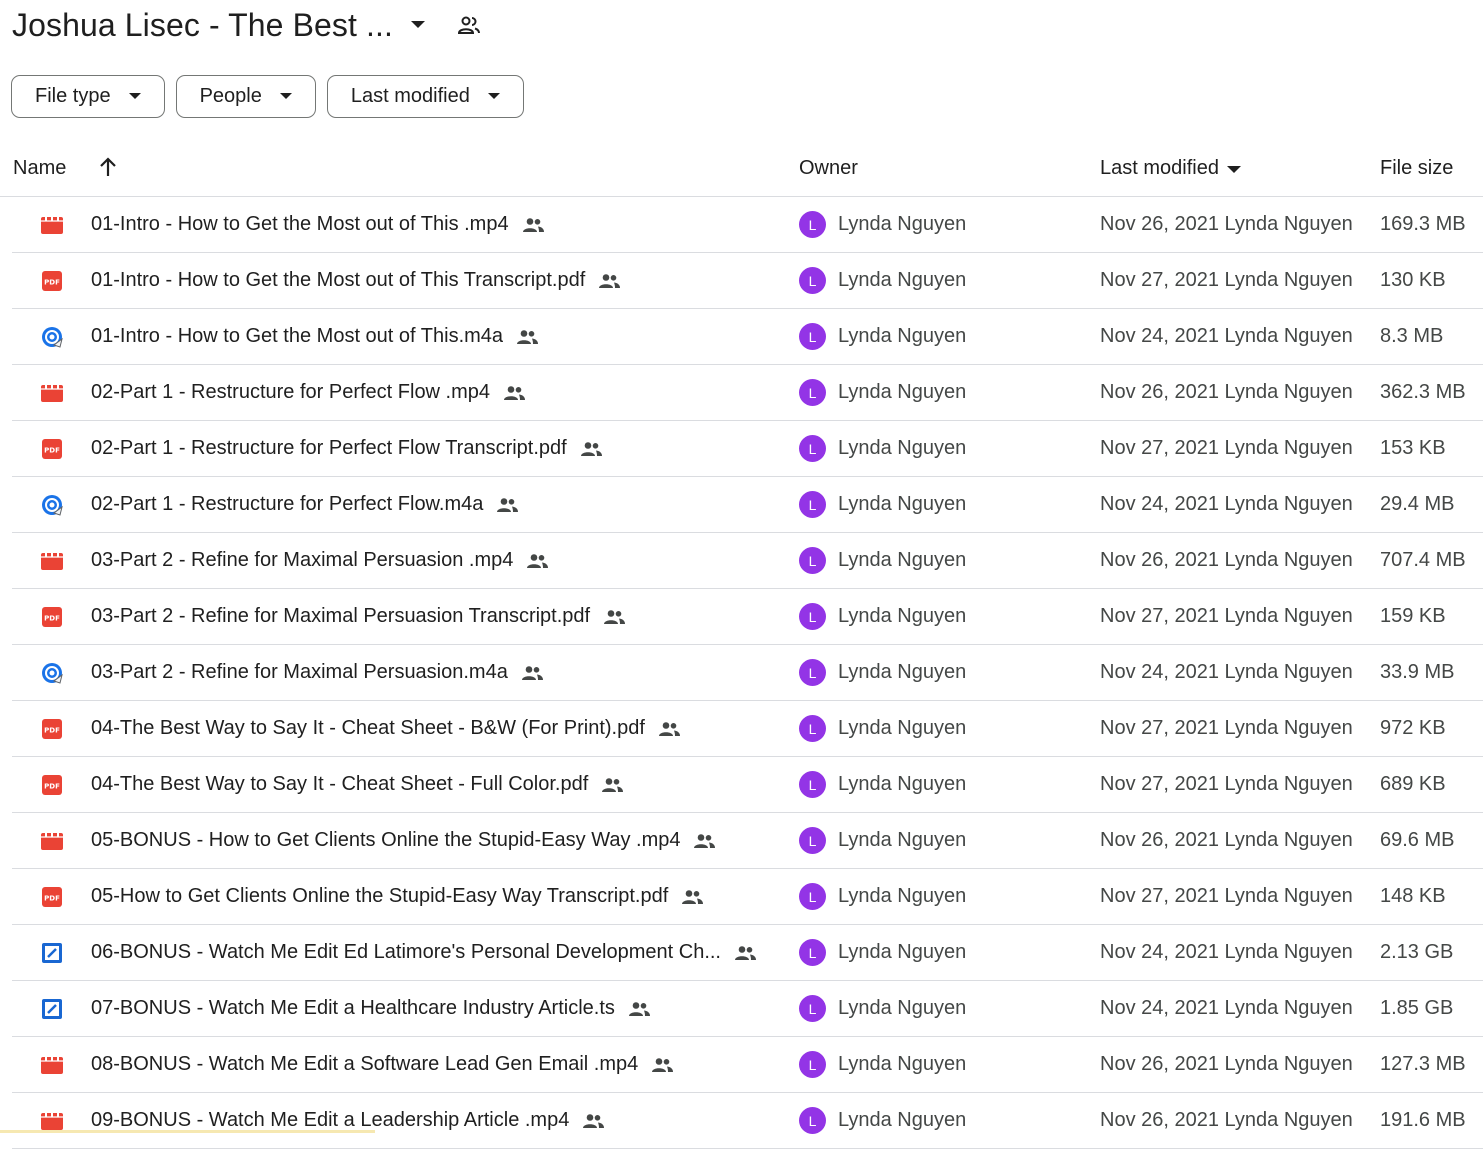 The height and width of the screenshot is (1149, 1483). Describe the element at coordinates (1417, 952) in the screenshot. I see `file-size-cell: 2.13 GB` at that location.